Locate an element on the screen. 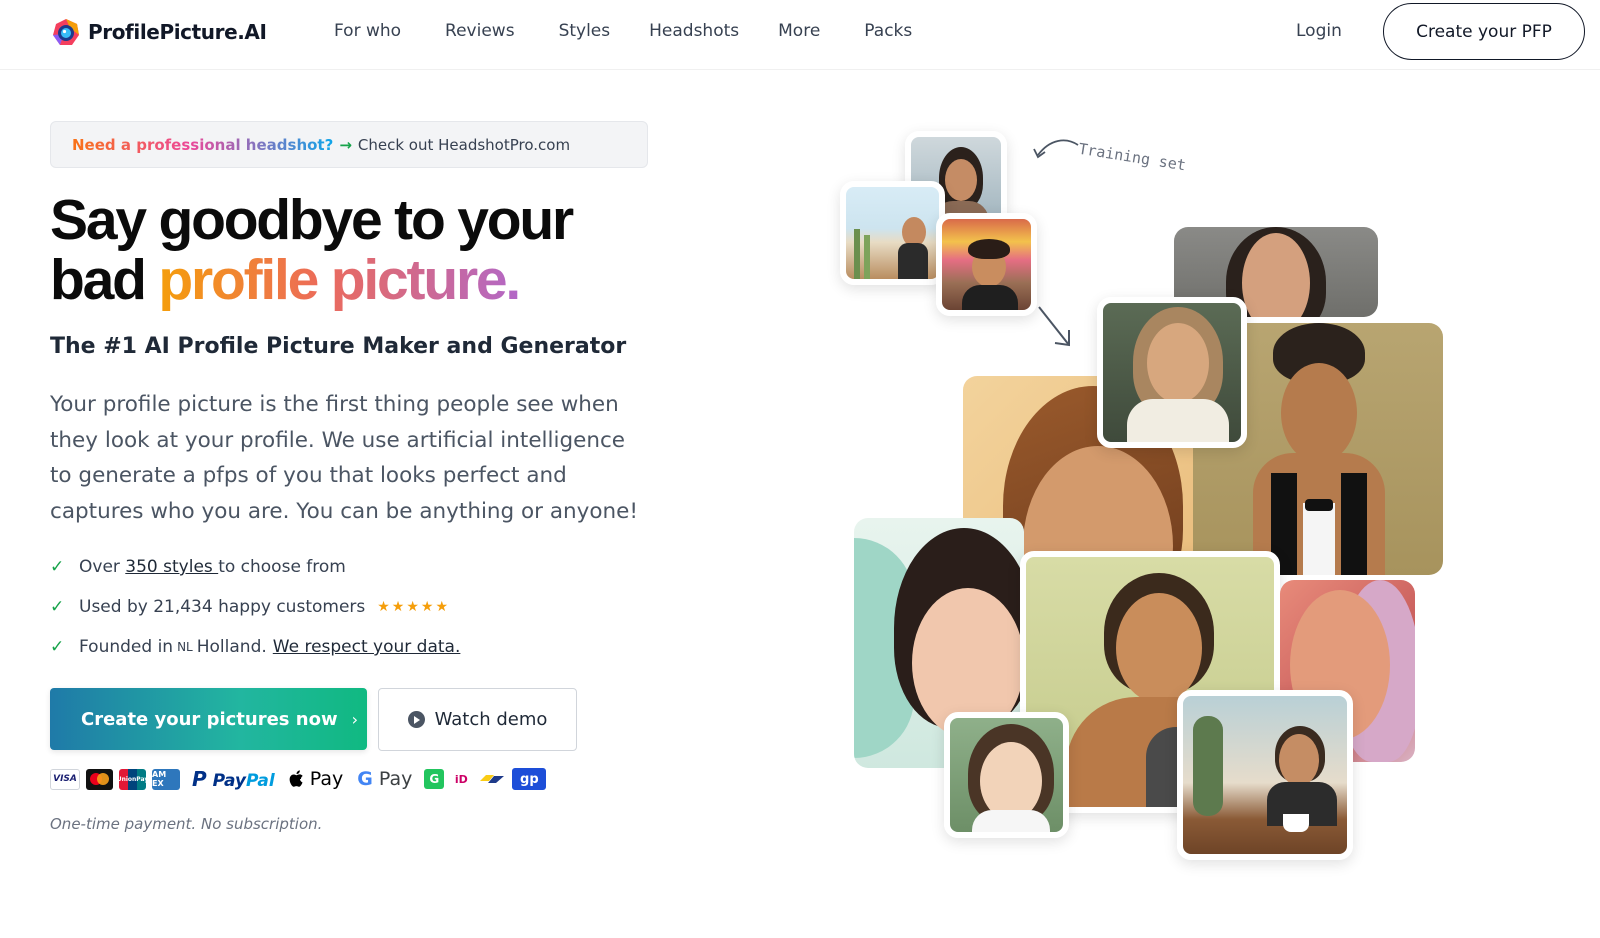 The width and height of the screenshot is (1600, 938). watch-demo-label: Watch demo is located at coordinates (491, 719).